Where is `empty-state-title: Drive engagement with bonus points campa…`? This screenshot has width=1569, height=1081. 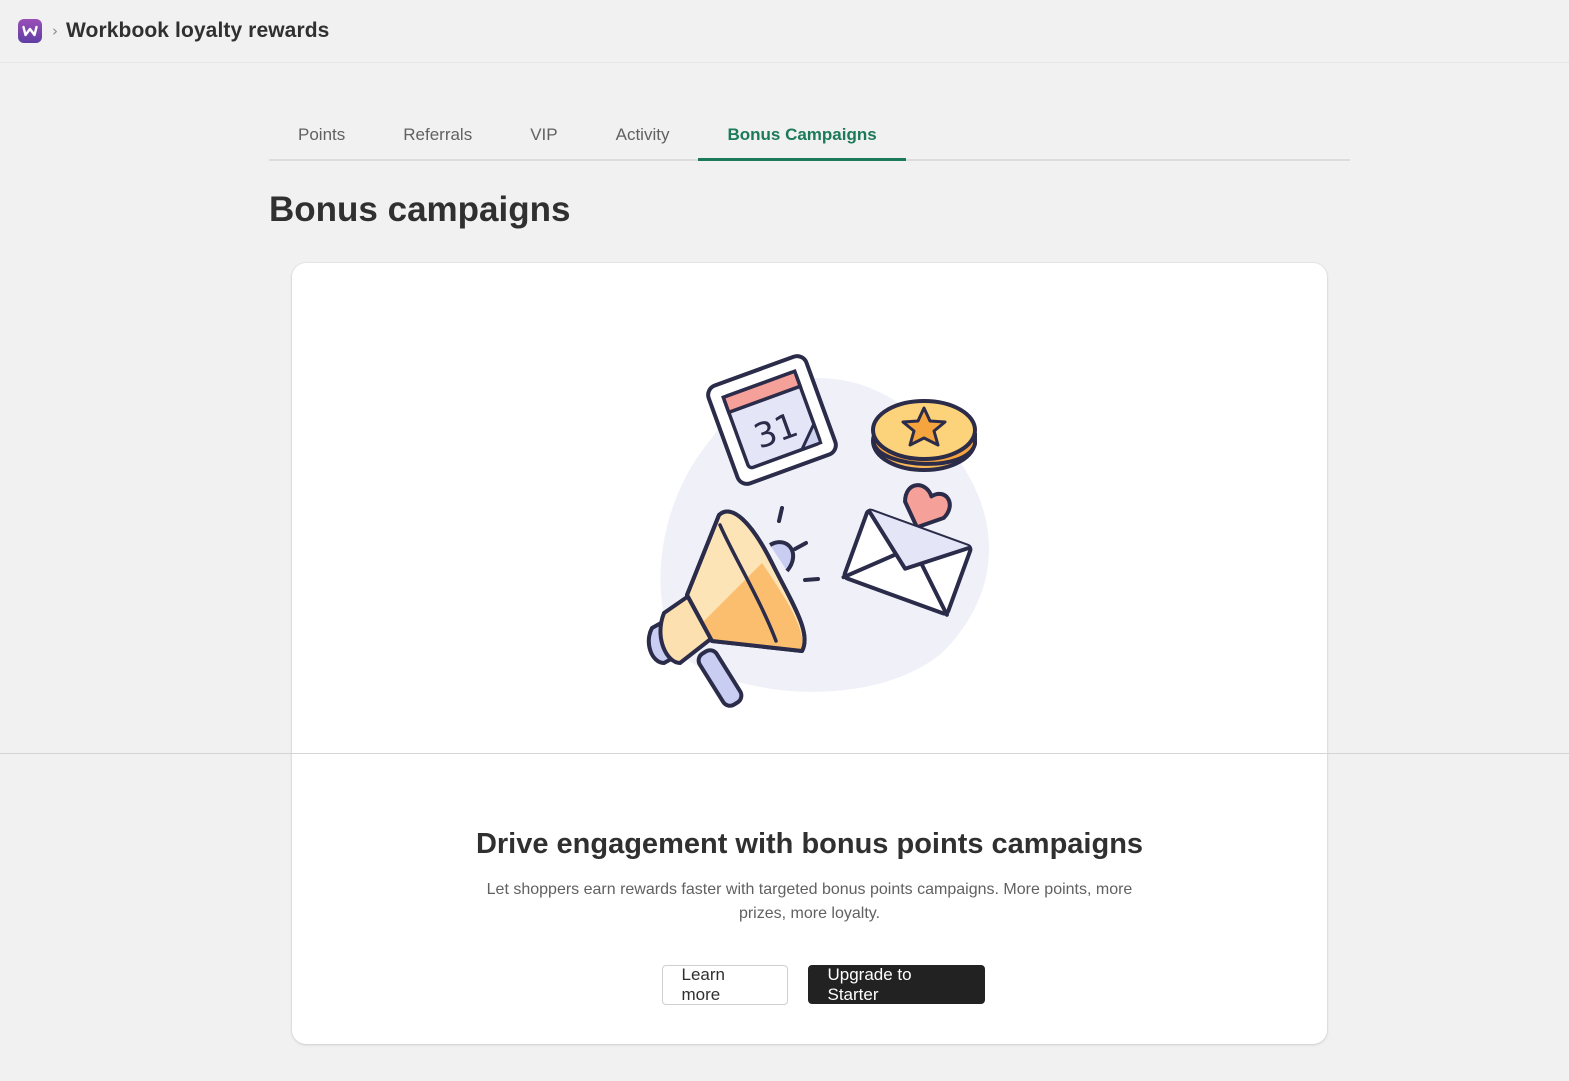 empty-state-title: Drive engagement with bonus points campa… is located at coordinates (809, 844).